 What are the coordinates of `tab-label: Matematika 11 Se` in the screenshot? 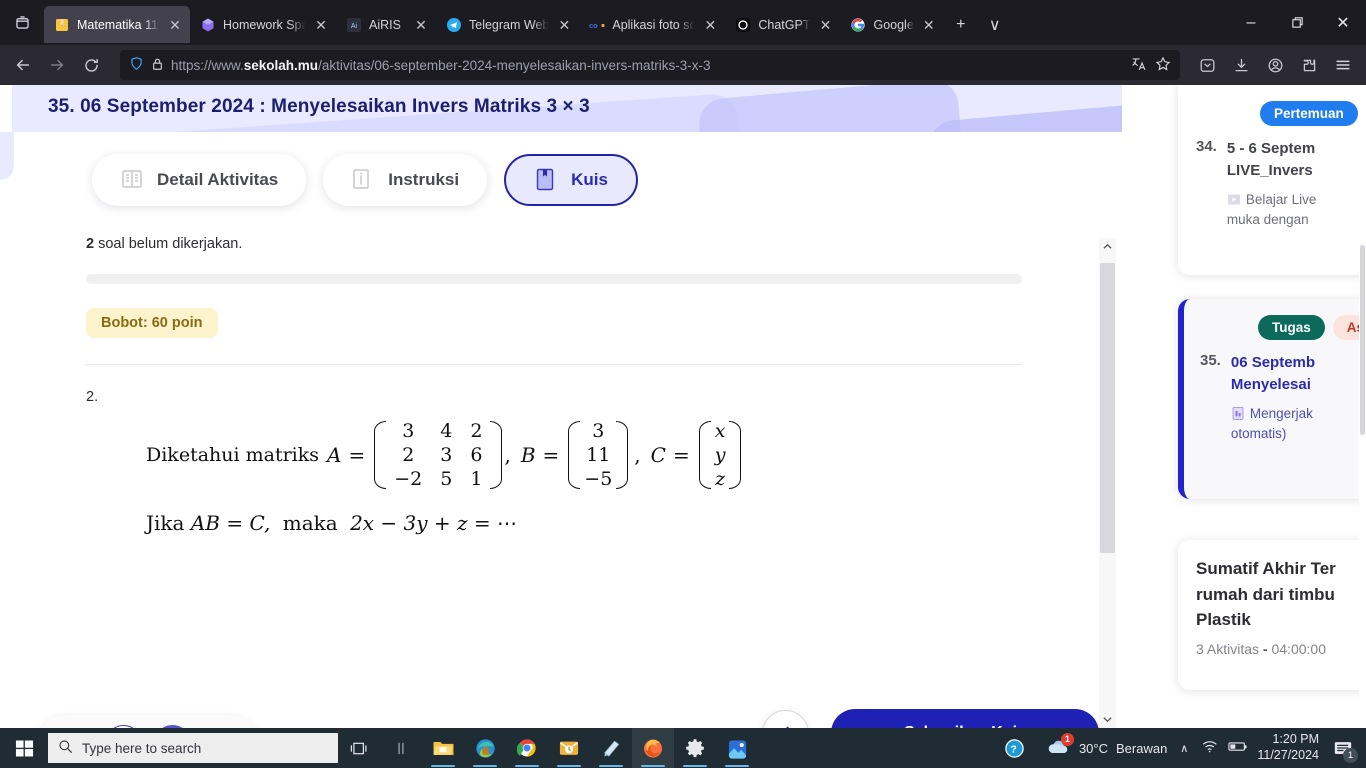 It's located at (118, 24).